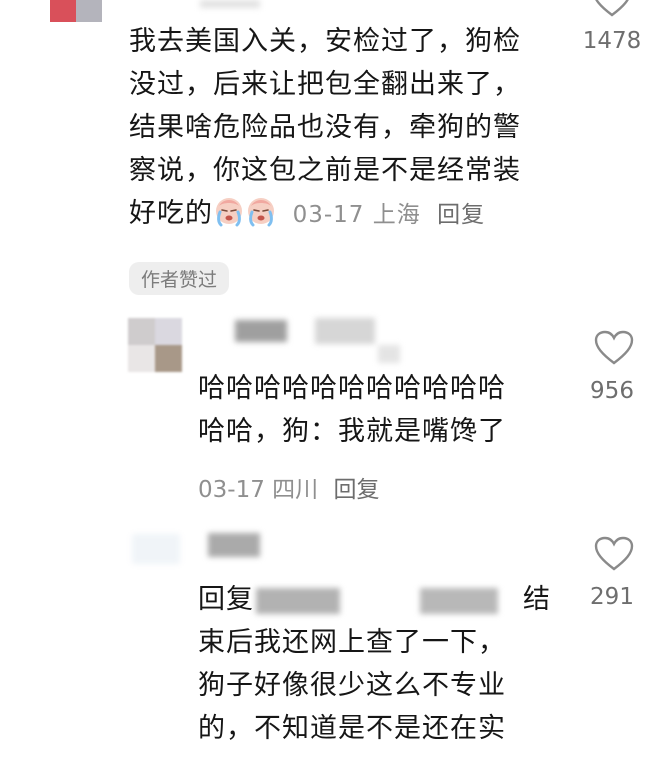 The image size is (660, 762). What do you see at coordinates (352, 431) in the screenshot?
I see `comment-line: 哈哈，狗：我就是嘴馋了` at bounding box center [352, 431].